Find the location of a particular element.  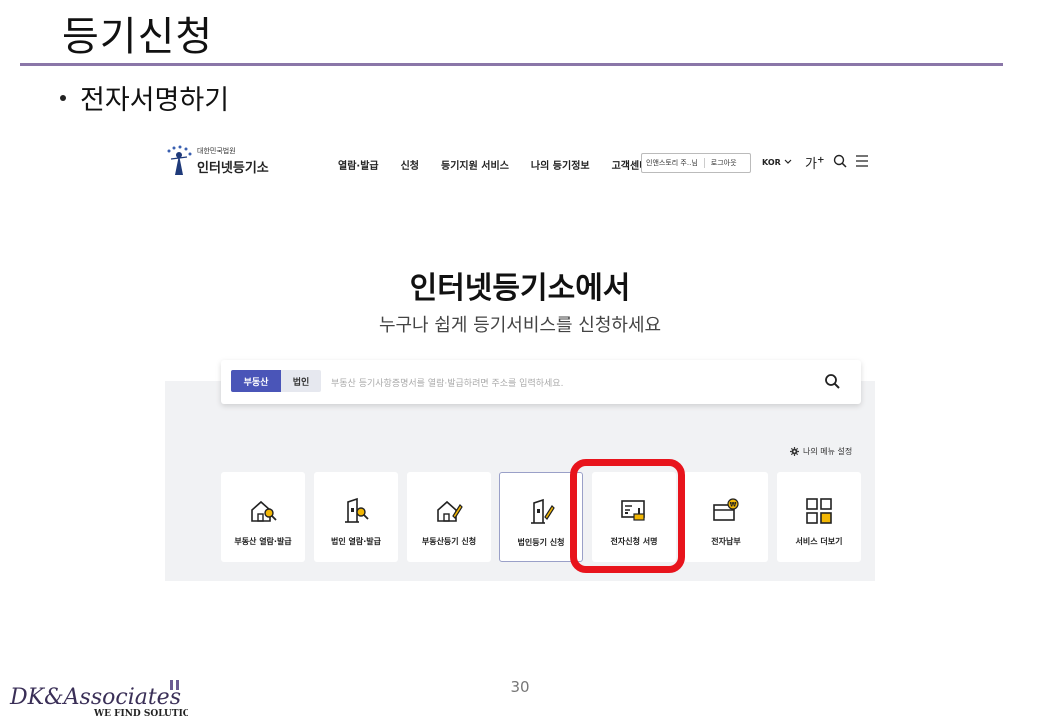

plus-icon: + is located at coordinates (820, 160).